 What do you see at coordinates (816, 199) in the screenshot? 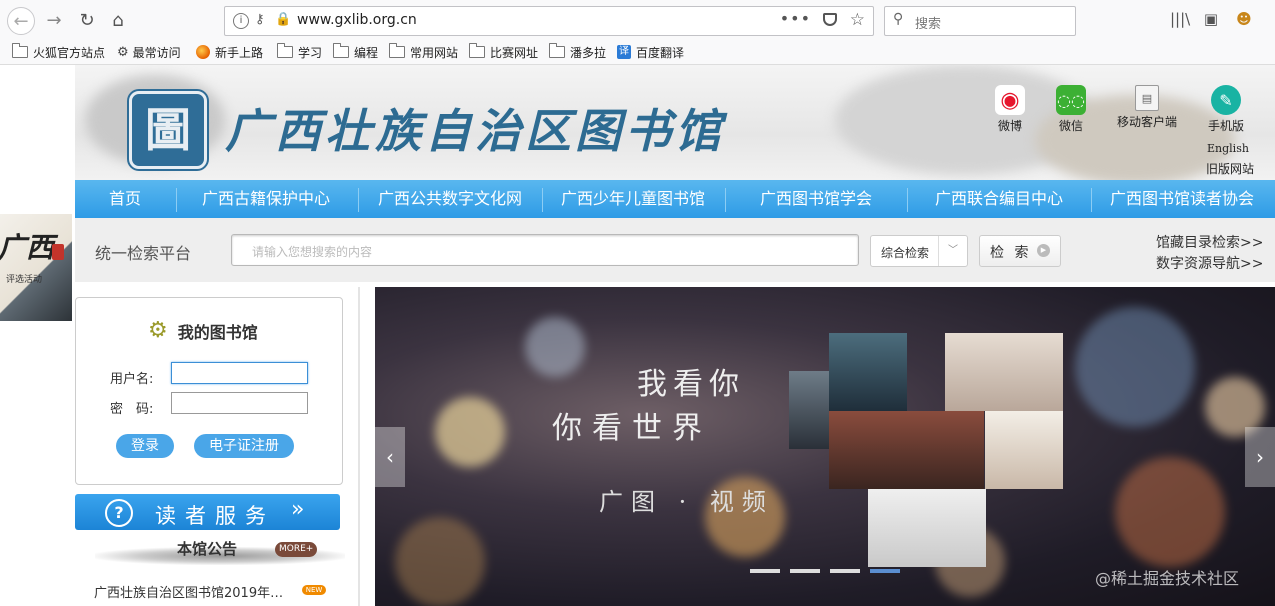
I see `nav-item-library-society: 广西图书馆学会` at bounding box center [816, 199].